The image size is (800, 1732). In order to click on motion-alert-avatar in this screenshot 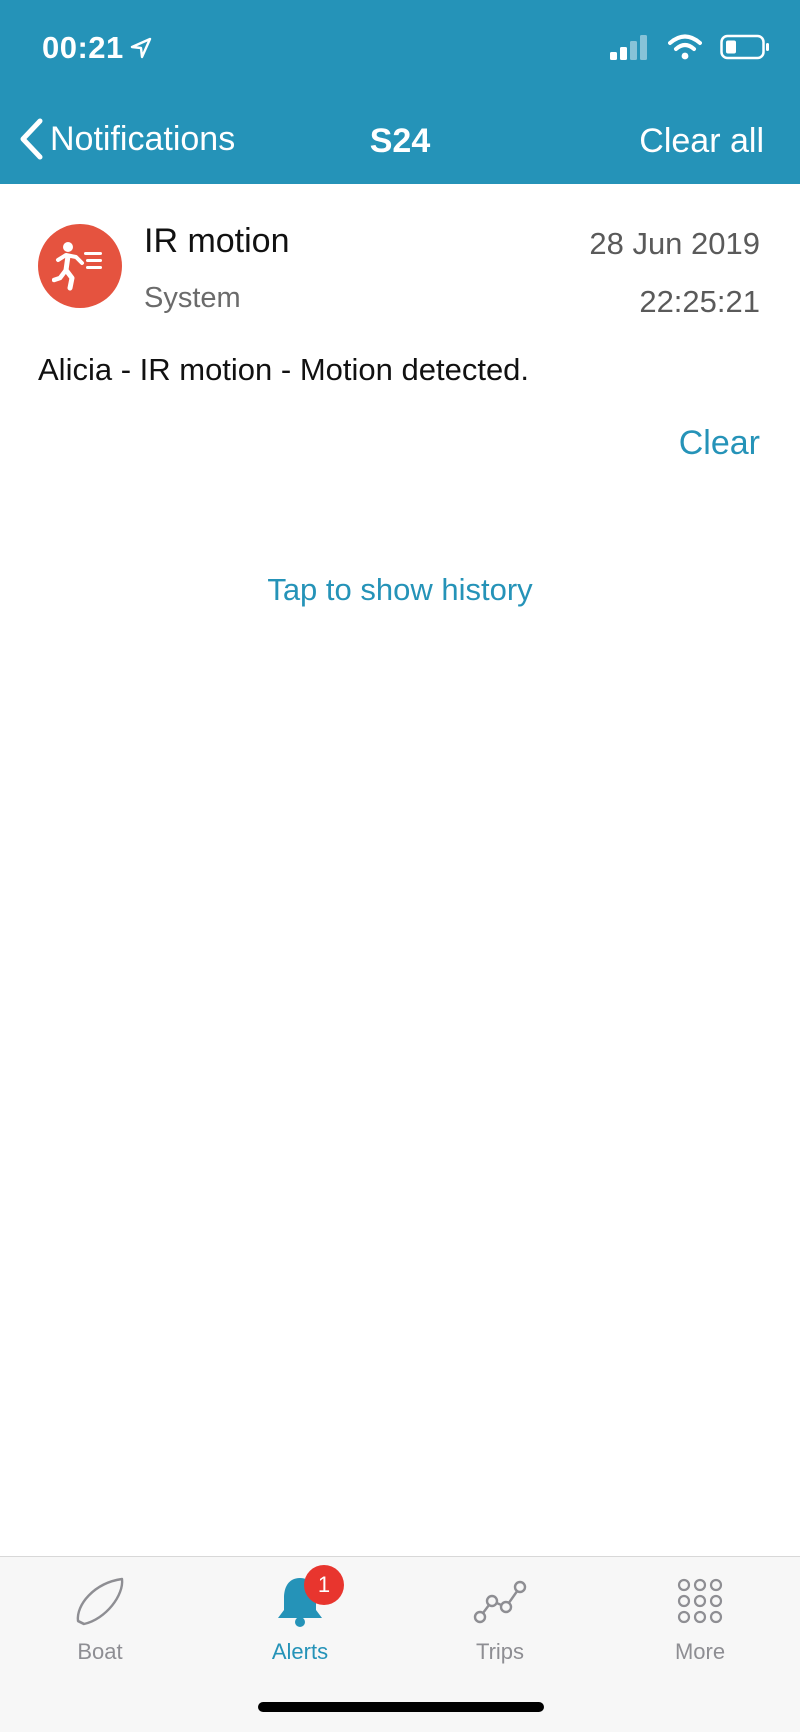, I will do `click(80, 266)`.